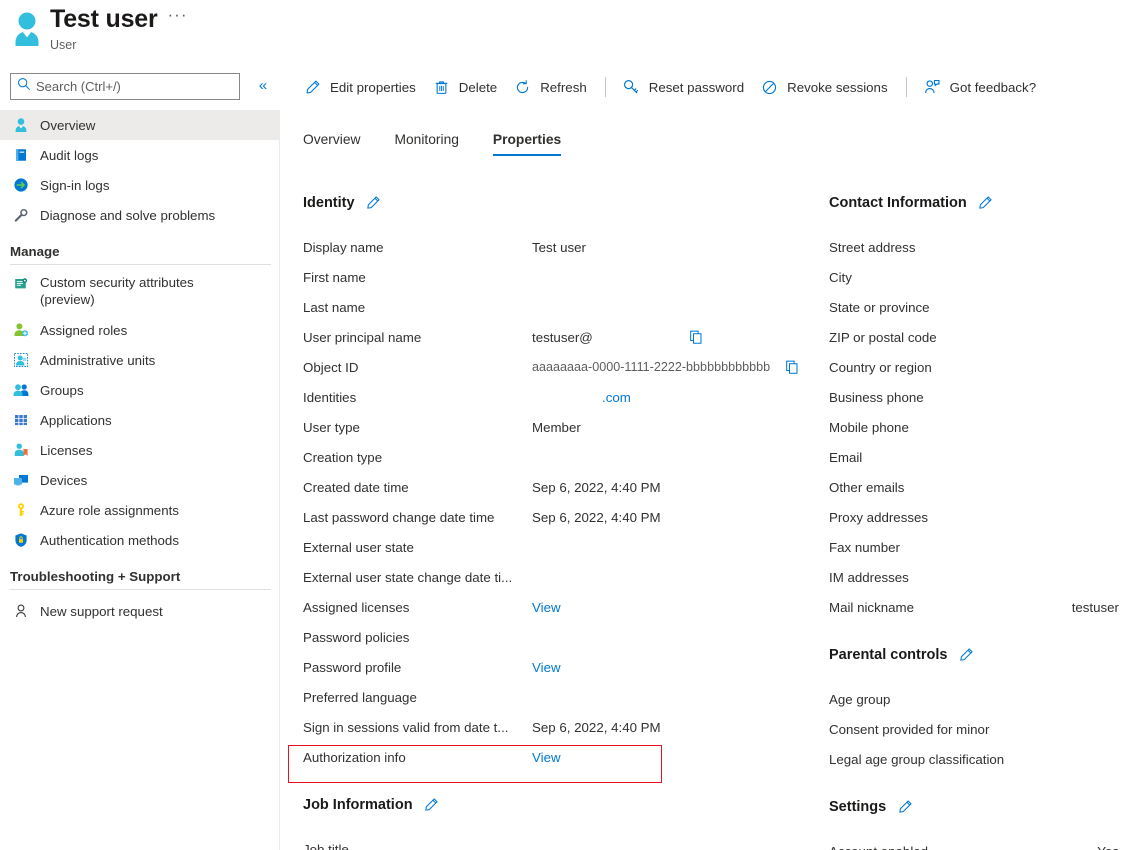  Describe the element at coordinates (932, 87) in the screenshot. I see `feedback-person-icon` at that location.